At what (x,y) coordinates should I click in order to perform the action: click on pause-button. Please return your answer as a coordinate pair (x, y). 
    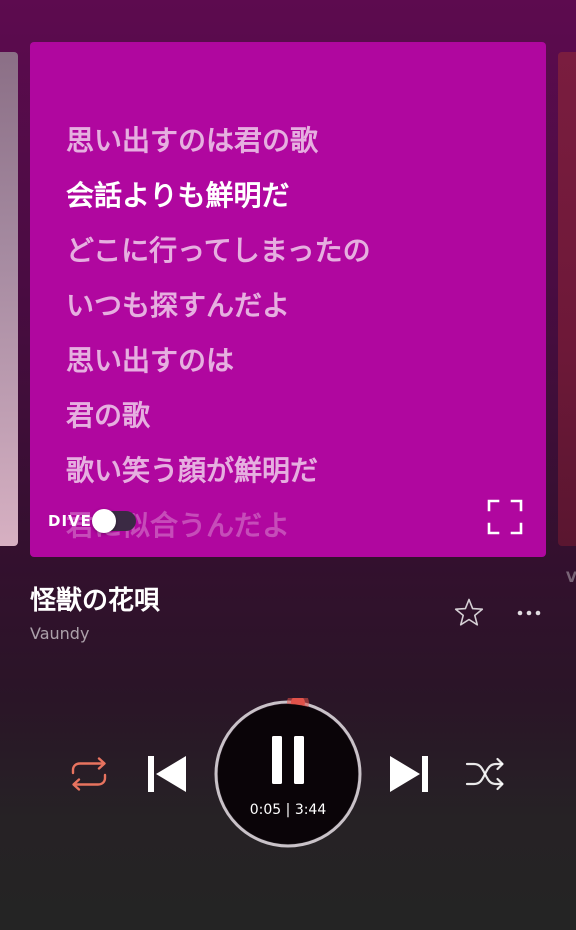
    Looking at the image, I should click on (288, 760).